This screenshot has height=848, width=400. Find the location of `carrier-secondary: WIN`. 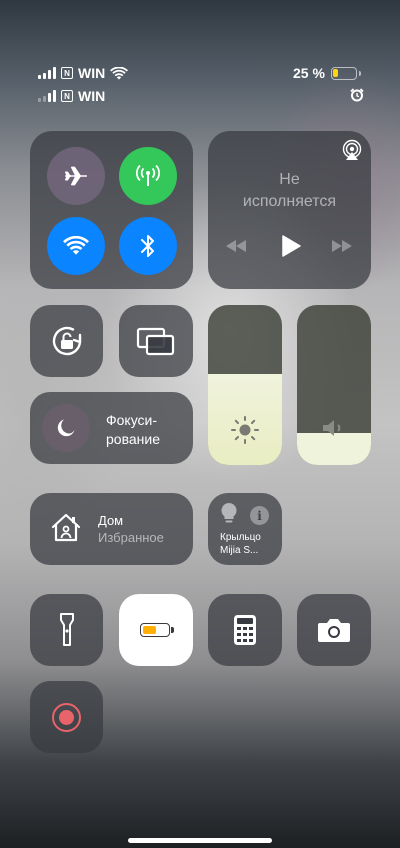

carrier-secondary: WIN is located at coordinates (92, 96).